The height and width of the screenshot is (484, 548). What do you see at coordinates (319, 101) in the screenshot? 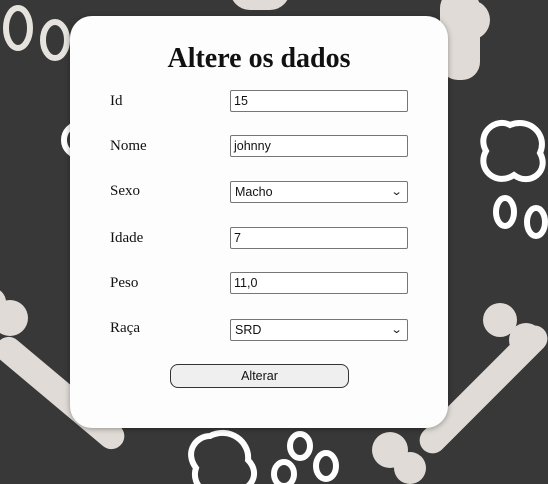
I see `id-field: 15` at bounding box center [319, 101].